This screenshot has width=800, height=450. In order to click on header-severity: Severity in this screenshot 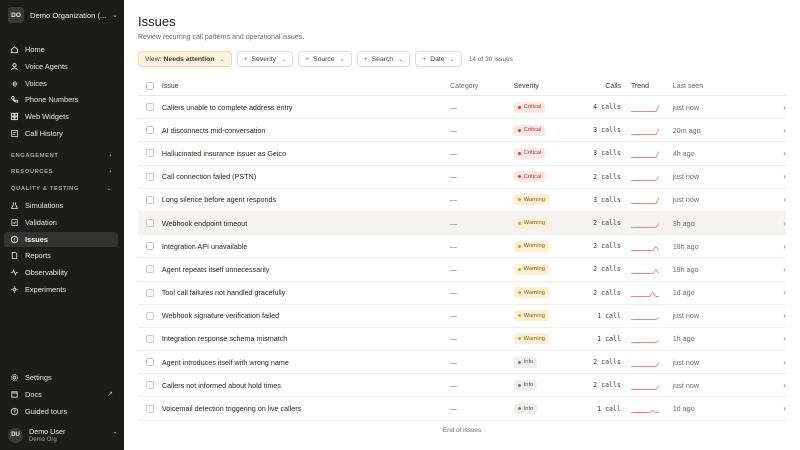, I will do `click(549, 86)`.